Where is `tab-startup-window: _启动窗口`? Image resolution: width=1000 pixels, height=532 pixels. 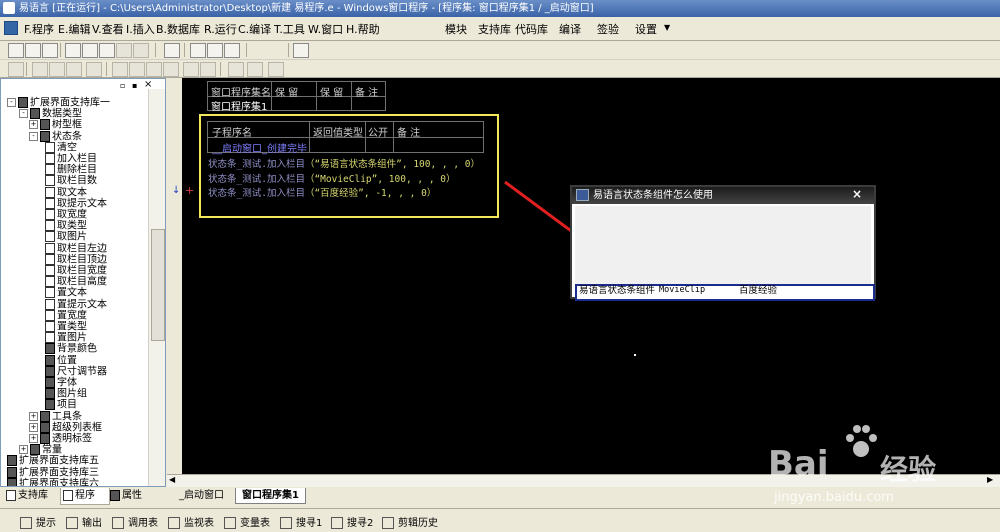
tab-startup-window: _启动窗口 is located at coordinates (201, 495).